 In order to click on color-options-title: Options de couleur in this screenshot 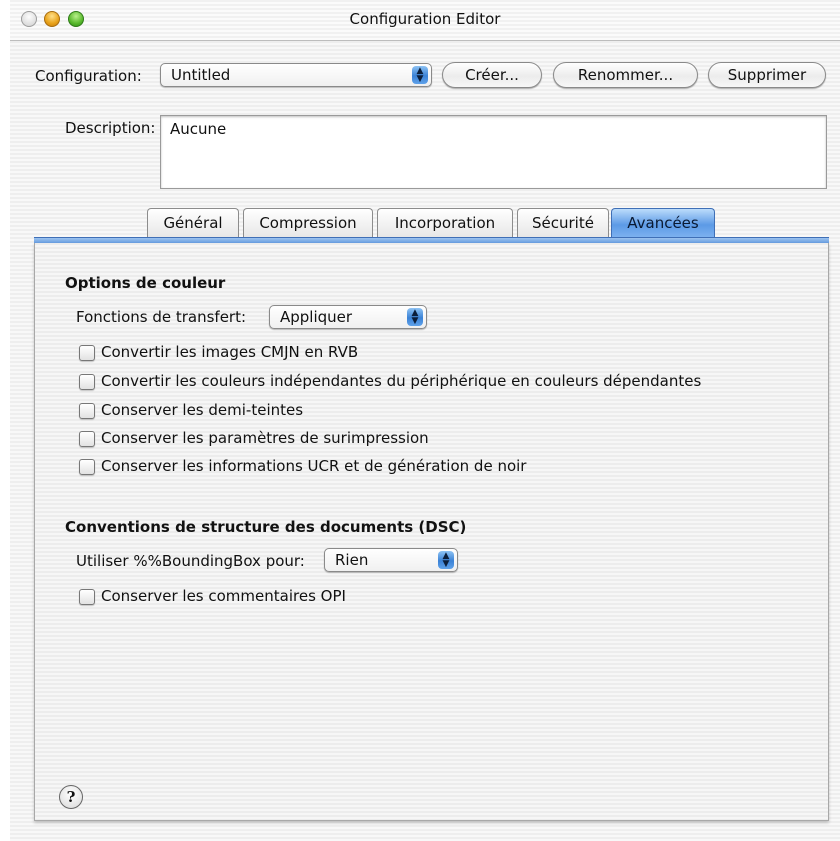, I will do `click(145, 283)`.